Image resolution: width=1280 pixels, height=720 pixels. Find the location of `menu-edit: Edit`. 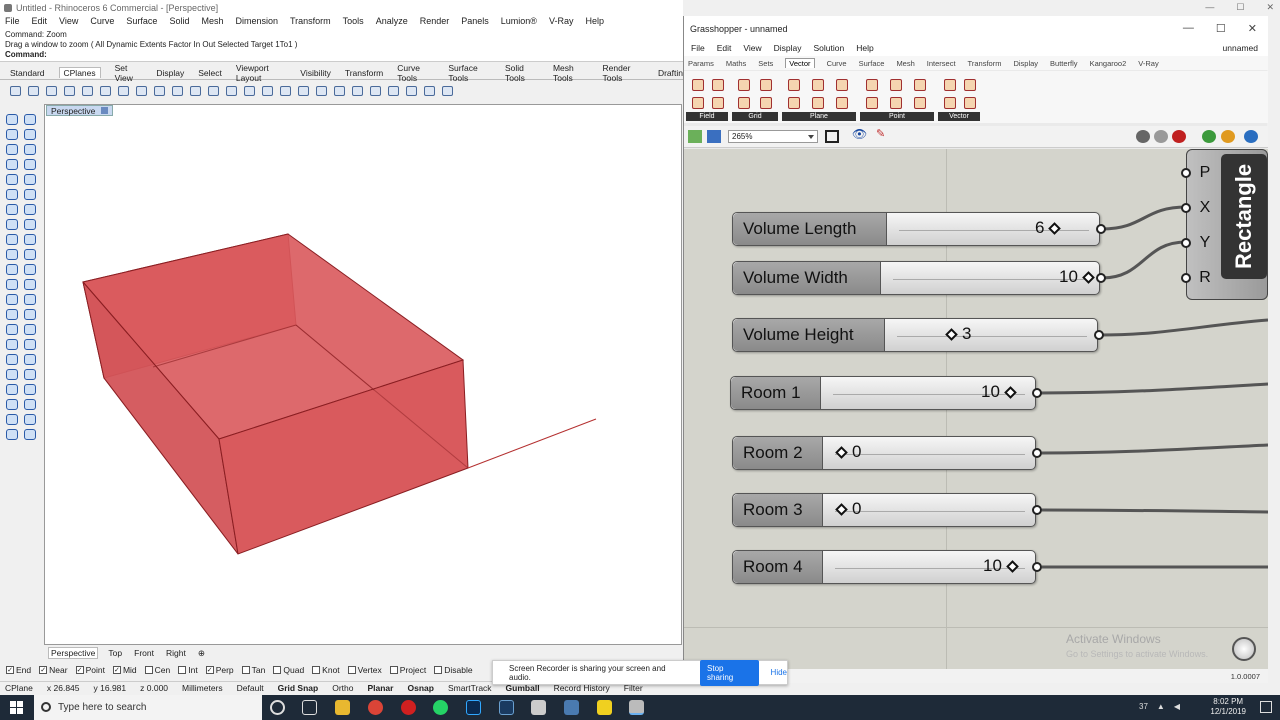

menu-edit: Edit is located at coordinates (40, 22).